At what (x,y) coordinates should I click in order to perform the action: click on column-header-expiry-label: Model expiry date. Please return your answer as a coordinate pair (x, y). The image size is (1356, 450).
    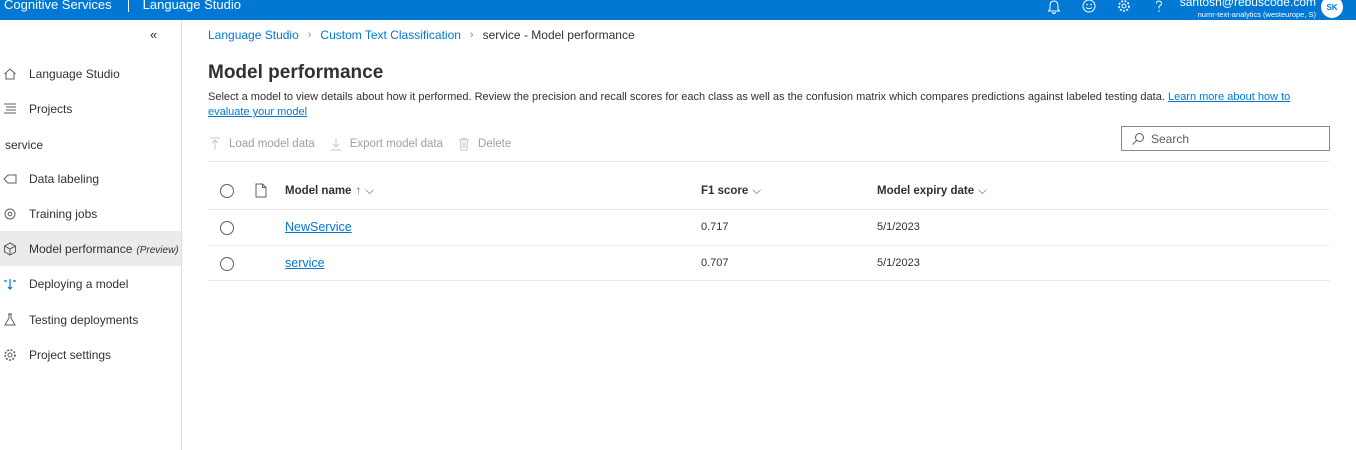
    Looking at the image, I should click on (926, 191).